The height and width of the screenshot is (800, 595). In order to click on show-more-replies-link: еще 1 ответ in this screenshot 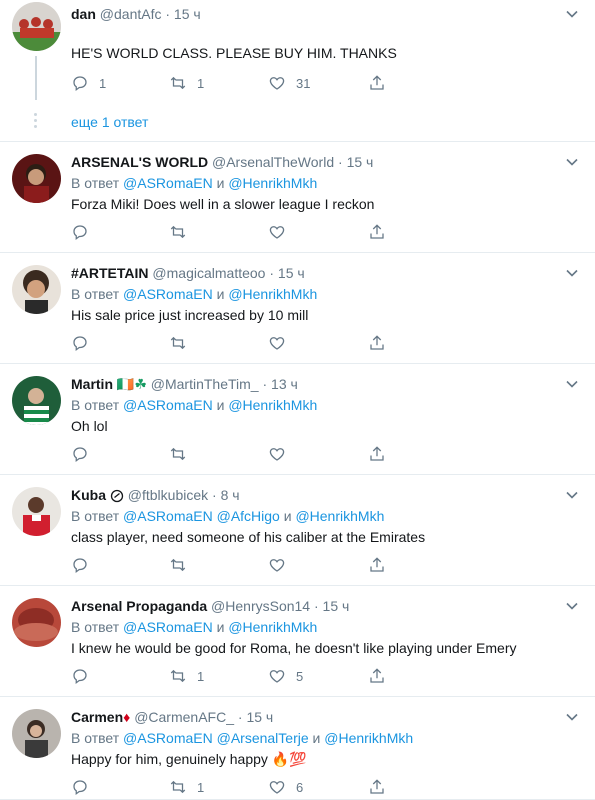, I will do `click(109, 122)`.